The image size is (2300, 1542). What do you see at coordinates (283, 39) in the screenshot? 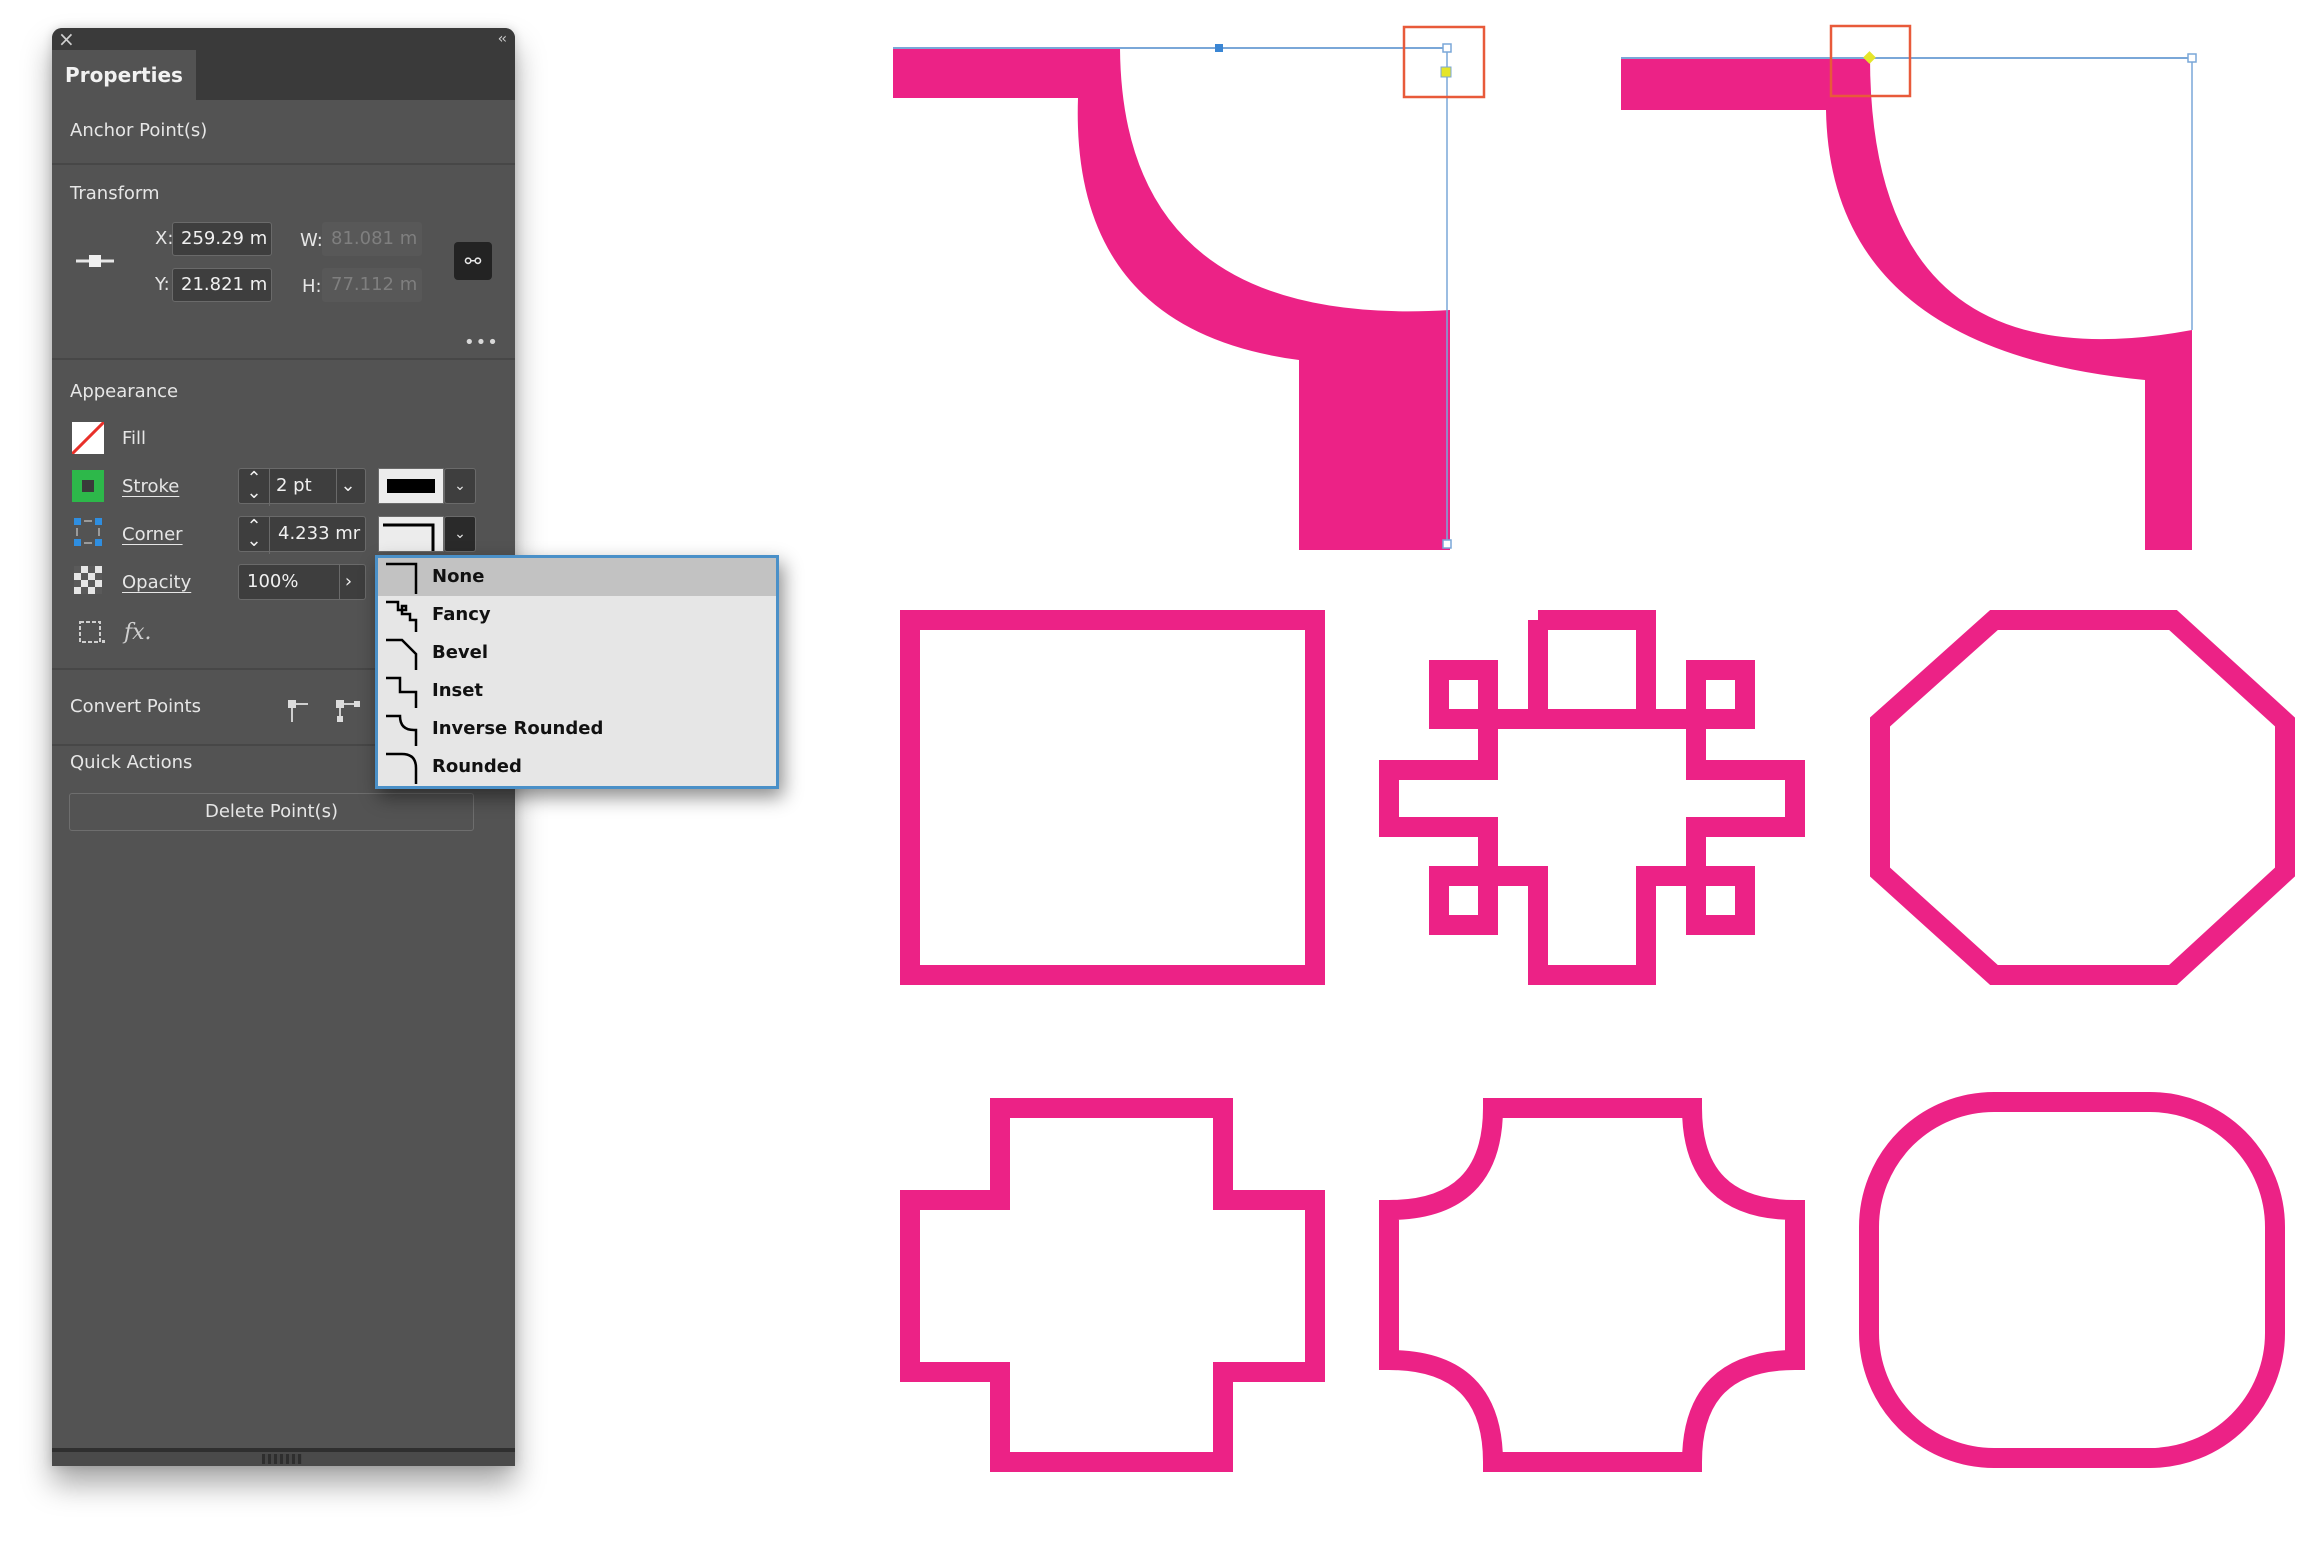
I see `panel-titlebar: × ‹‹` at bounding box center [283, 39].